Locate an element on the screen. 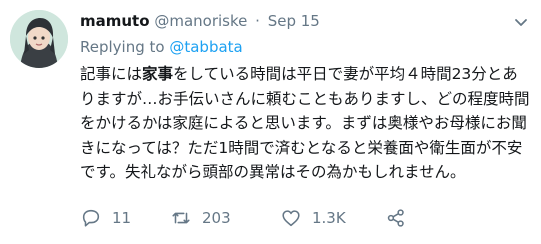  replying-to-label: Replying to is located at coordinates (125, 47).